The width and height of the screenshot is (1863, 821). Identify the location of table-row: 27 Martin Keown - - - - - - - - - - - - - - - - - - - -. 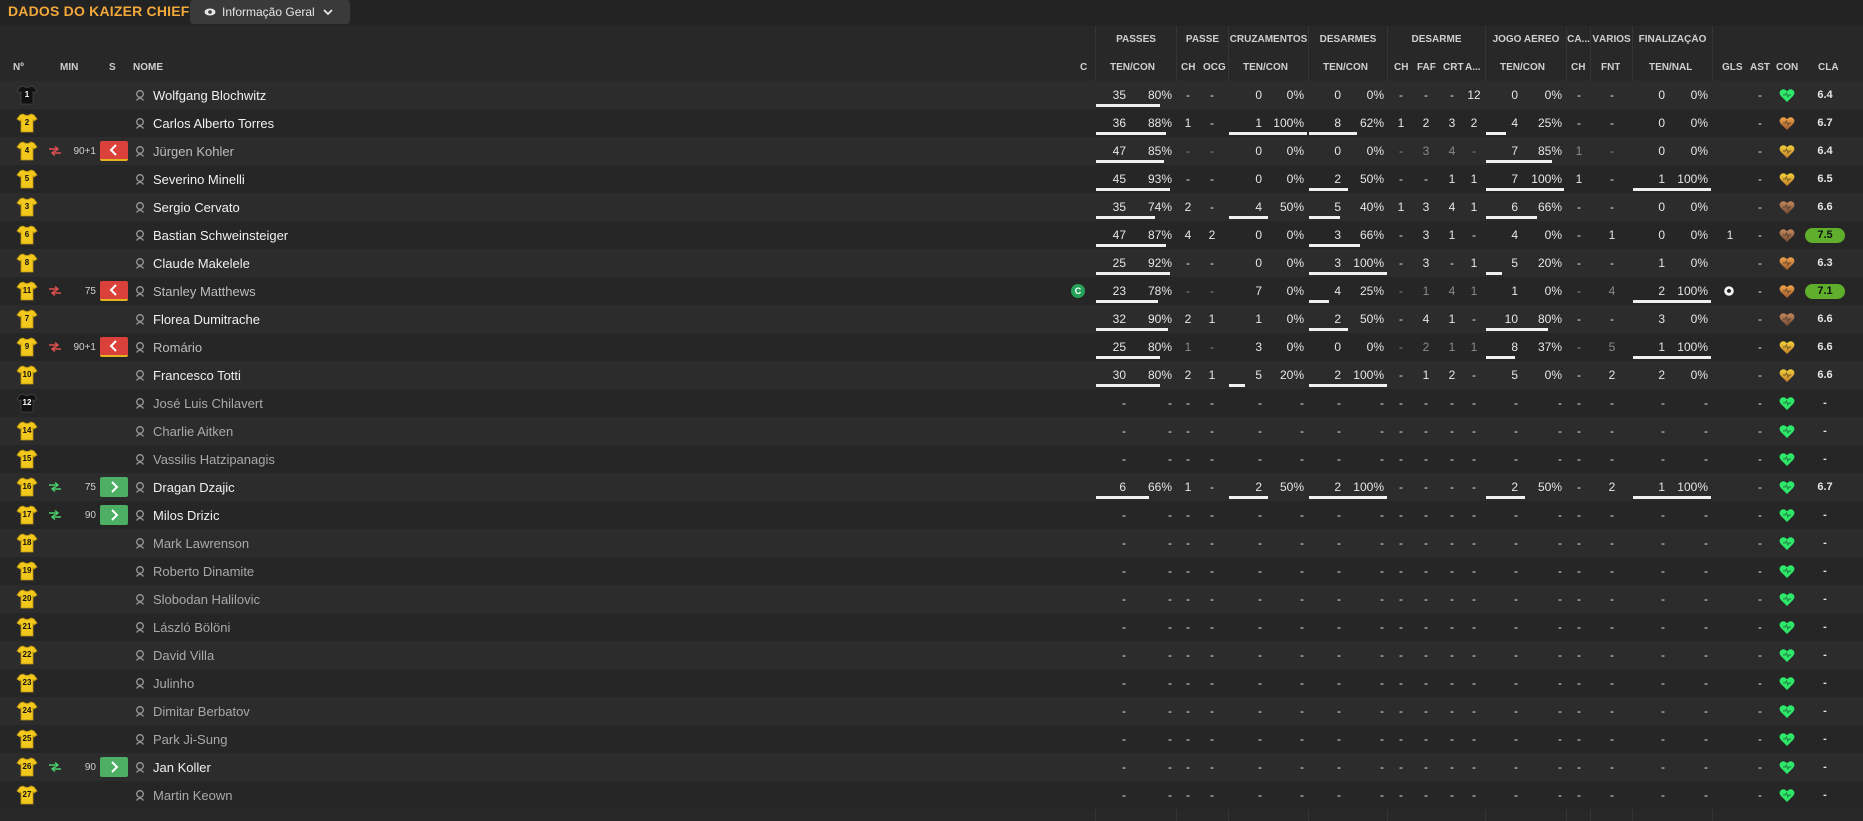
(931, 795).